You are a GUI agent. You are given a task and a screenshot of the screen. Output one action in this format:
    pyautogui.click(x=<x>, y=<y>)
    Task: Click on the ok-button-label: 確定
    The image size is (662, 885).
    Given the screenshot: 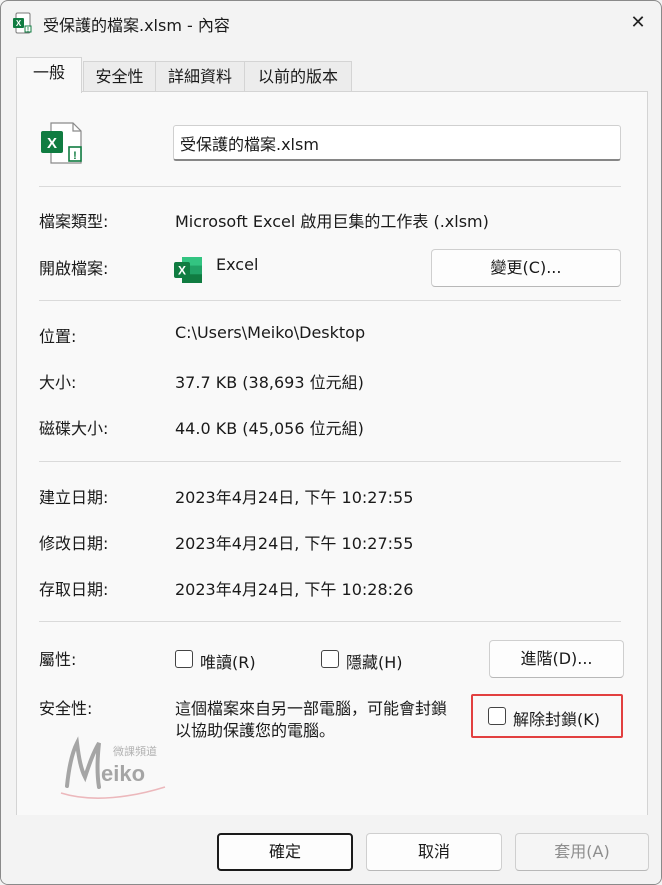 What is the action you would take?
    pyautogui.click(x=284, y=851)
    